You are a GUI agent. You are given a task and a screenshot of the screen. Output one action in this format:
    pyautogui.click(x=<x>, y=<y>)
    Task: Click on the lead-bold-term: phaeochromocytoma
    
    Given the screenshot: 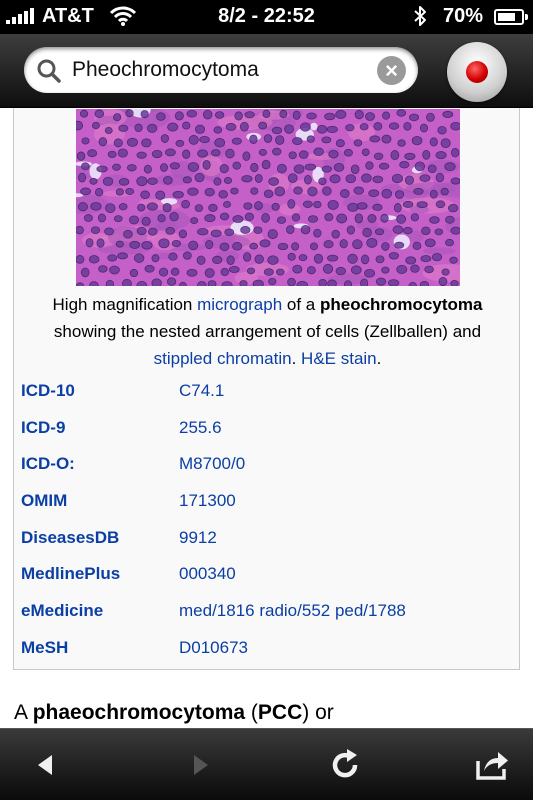 What is the action you would take?
    pyautogui.click(x=139, y=712)
    